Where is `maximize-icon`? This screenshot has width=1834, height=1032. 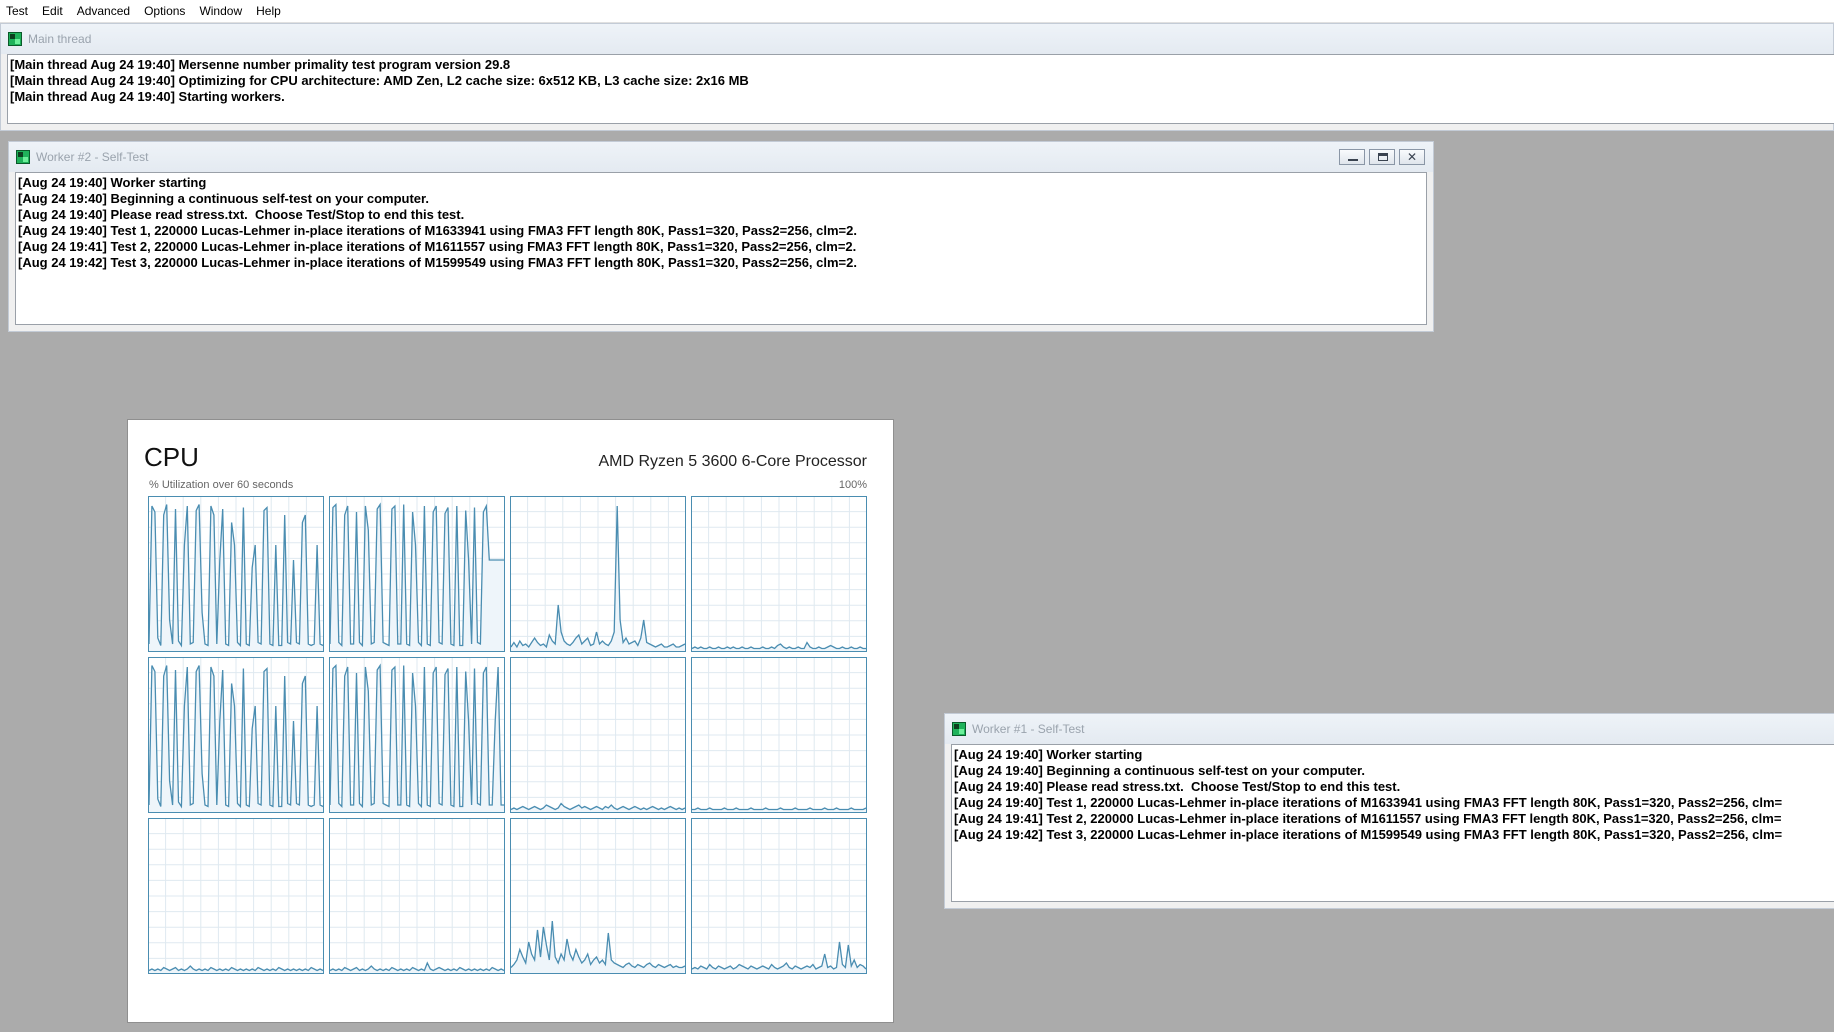
maximize-icon is located at coordinates (1383, 157).